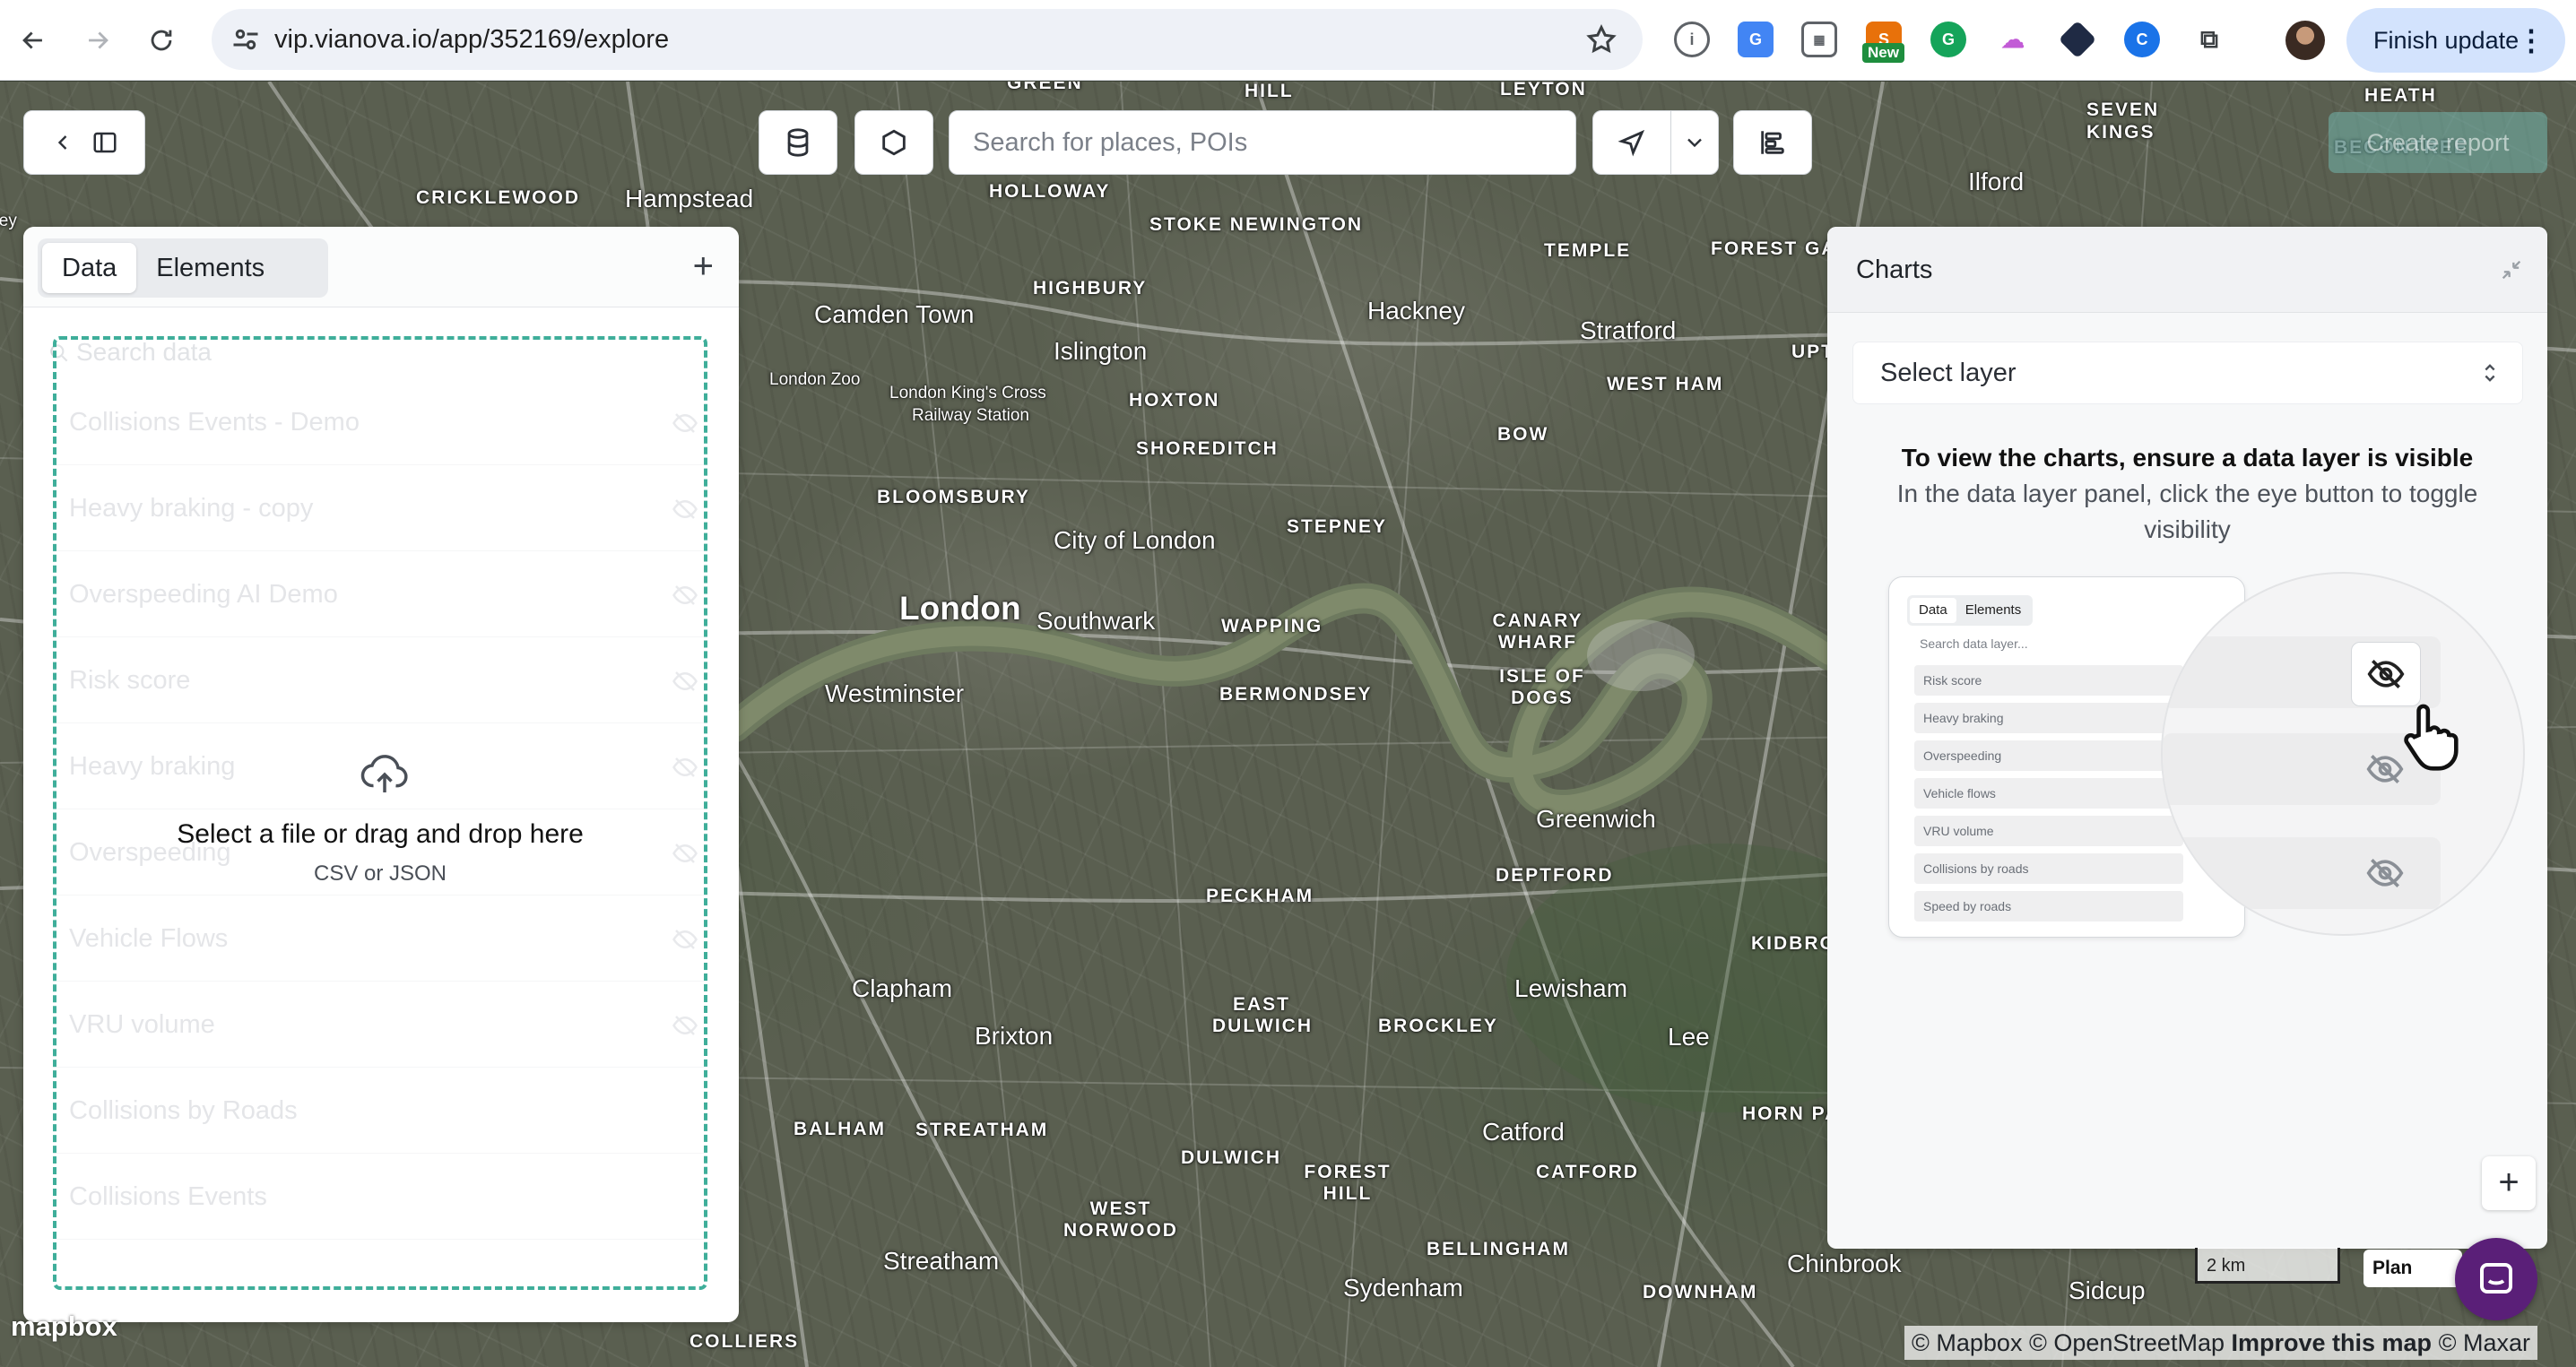 The image size is (2576, 1367). Describe the element at coordinates (2413, 1269) in the screenshot. I see `basemap-plan-toggle: Plan` at that location.